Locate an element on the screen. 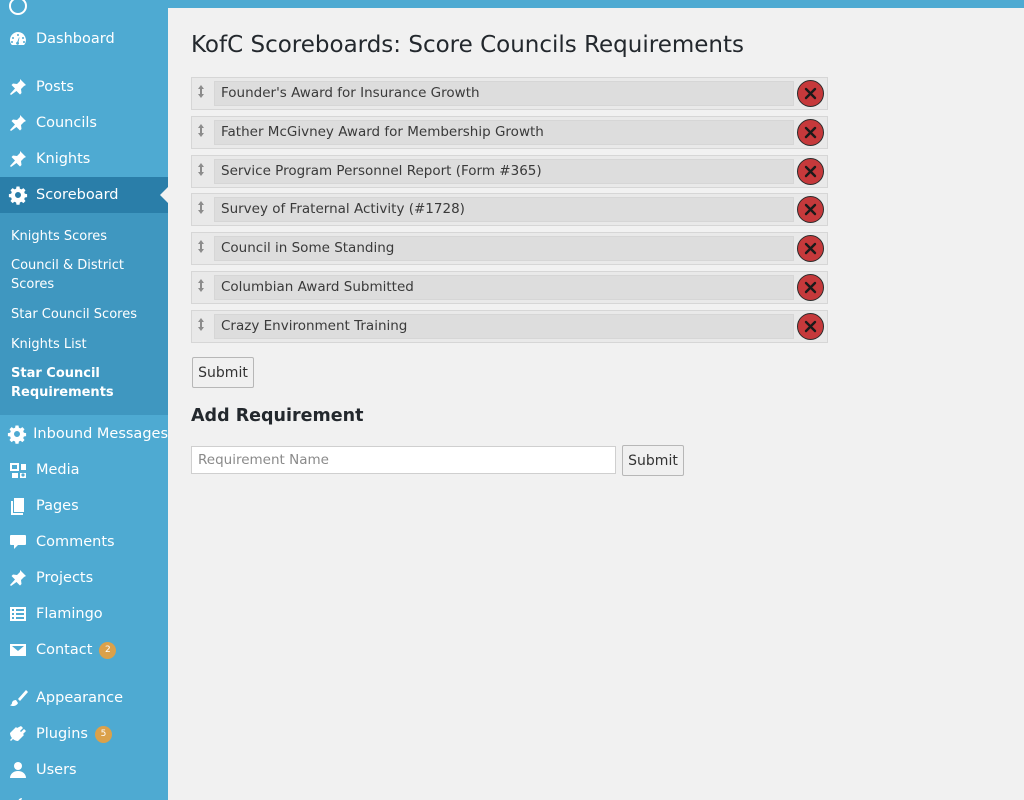 The image size is (1024, 800). sidebar-item-inbound-messages: Inbound Messages is located at coordinates (84, 434).